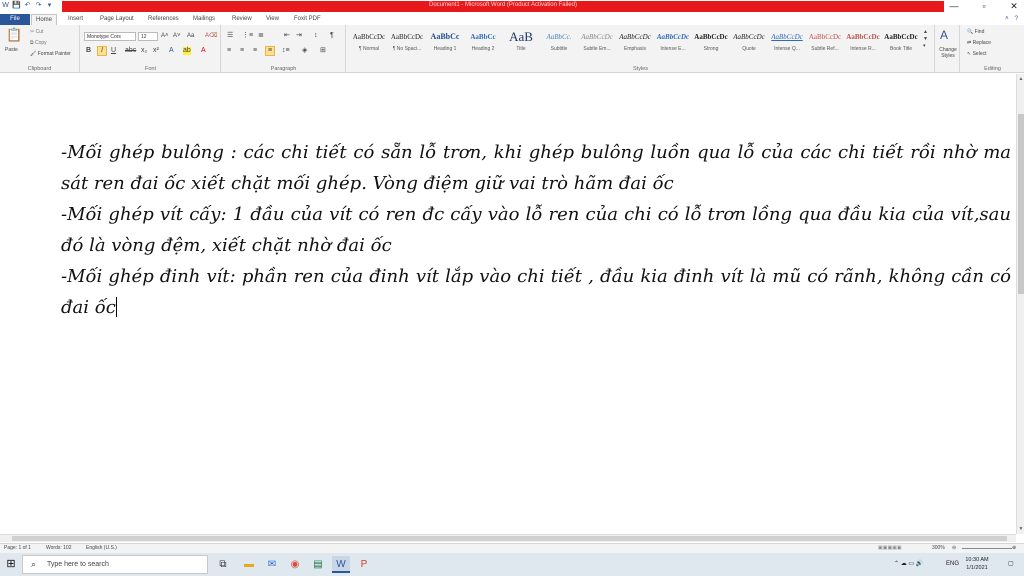 This screenshot has width=1024, height=576. Describe the element at coordinates (984, 6) in the screenshot. I see `maximize-button: ▫` at that location.